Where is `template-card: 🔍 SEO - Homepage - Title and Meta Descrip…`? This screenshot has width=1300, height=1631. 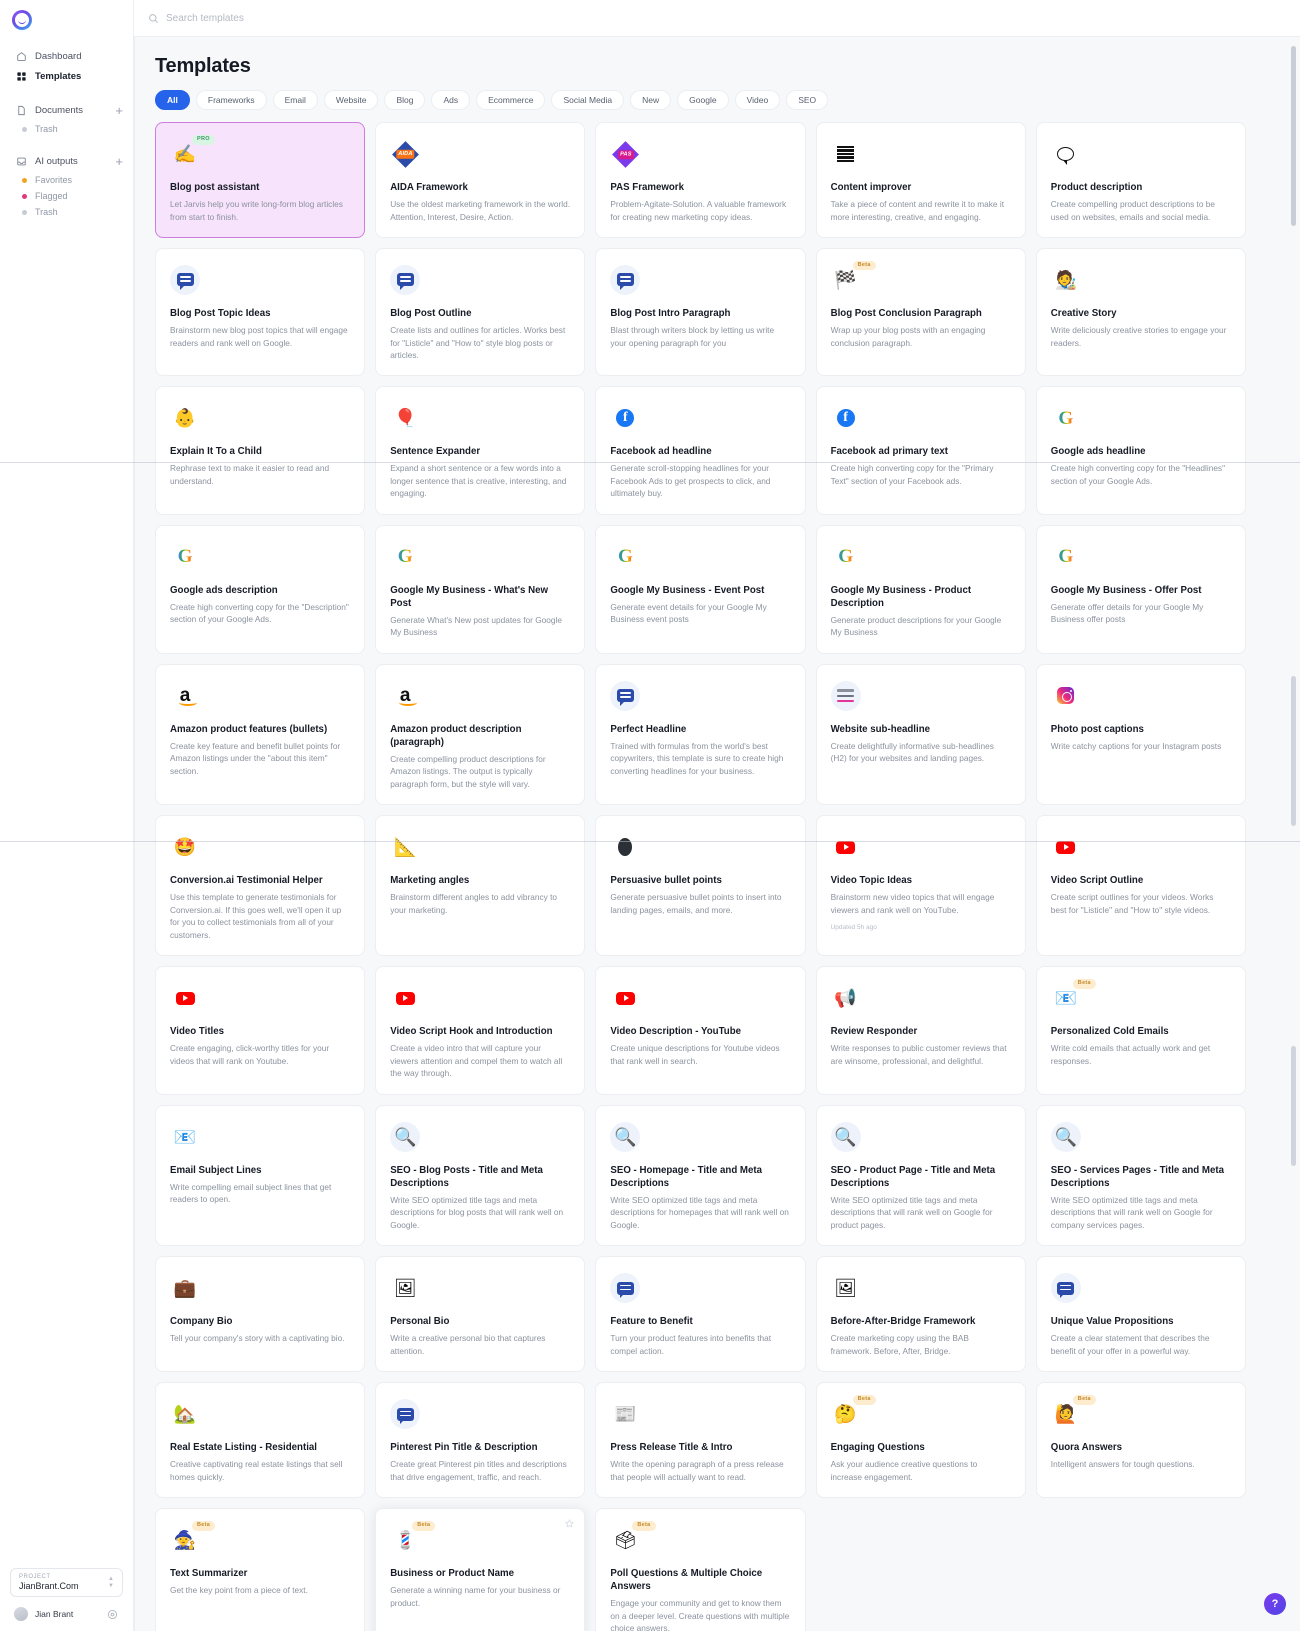 template-card: 🔍 SEO - Homepage - Title and Meta Descrip… is located at coordinates (700, 1175).